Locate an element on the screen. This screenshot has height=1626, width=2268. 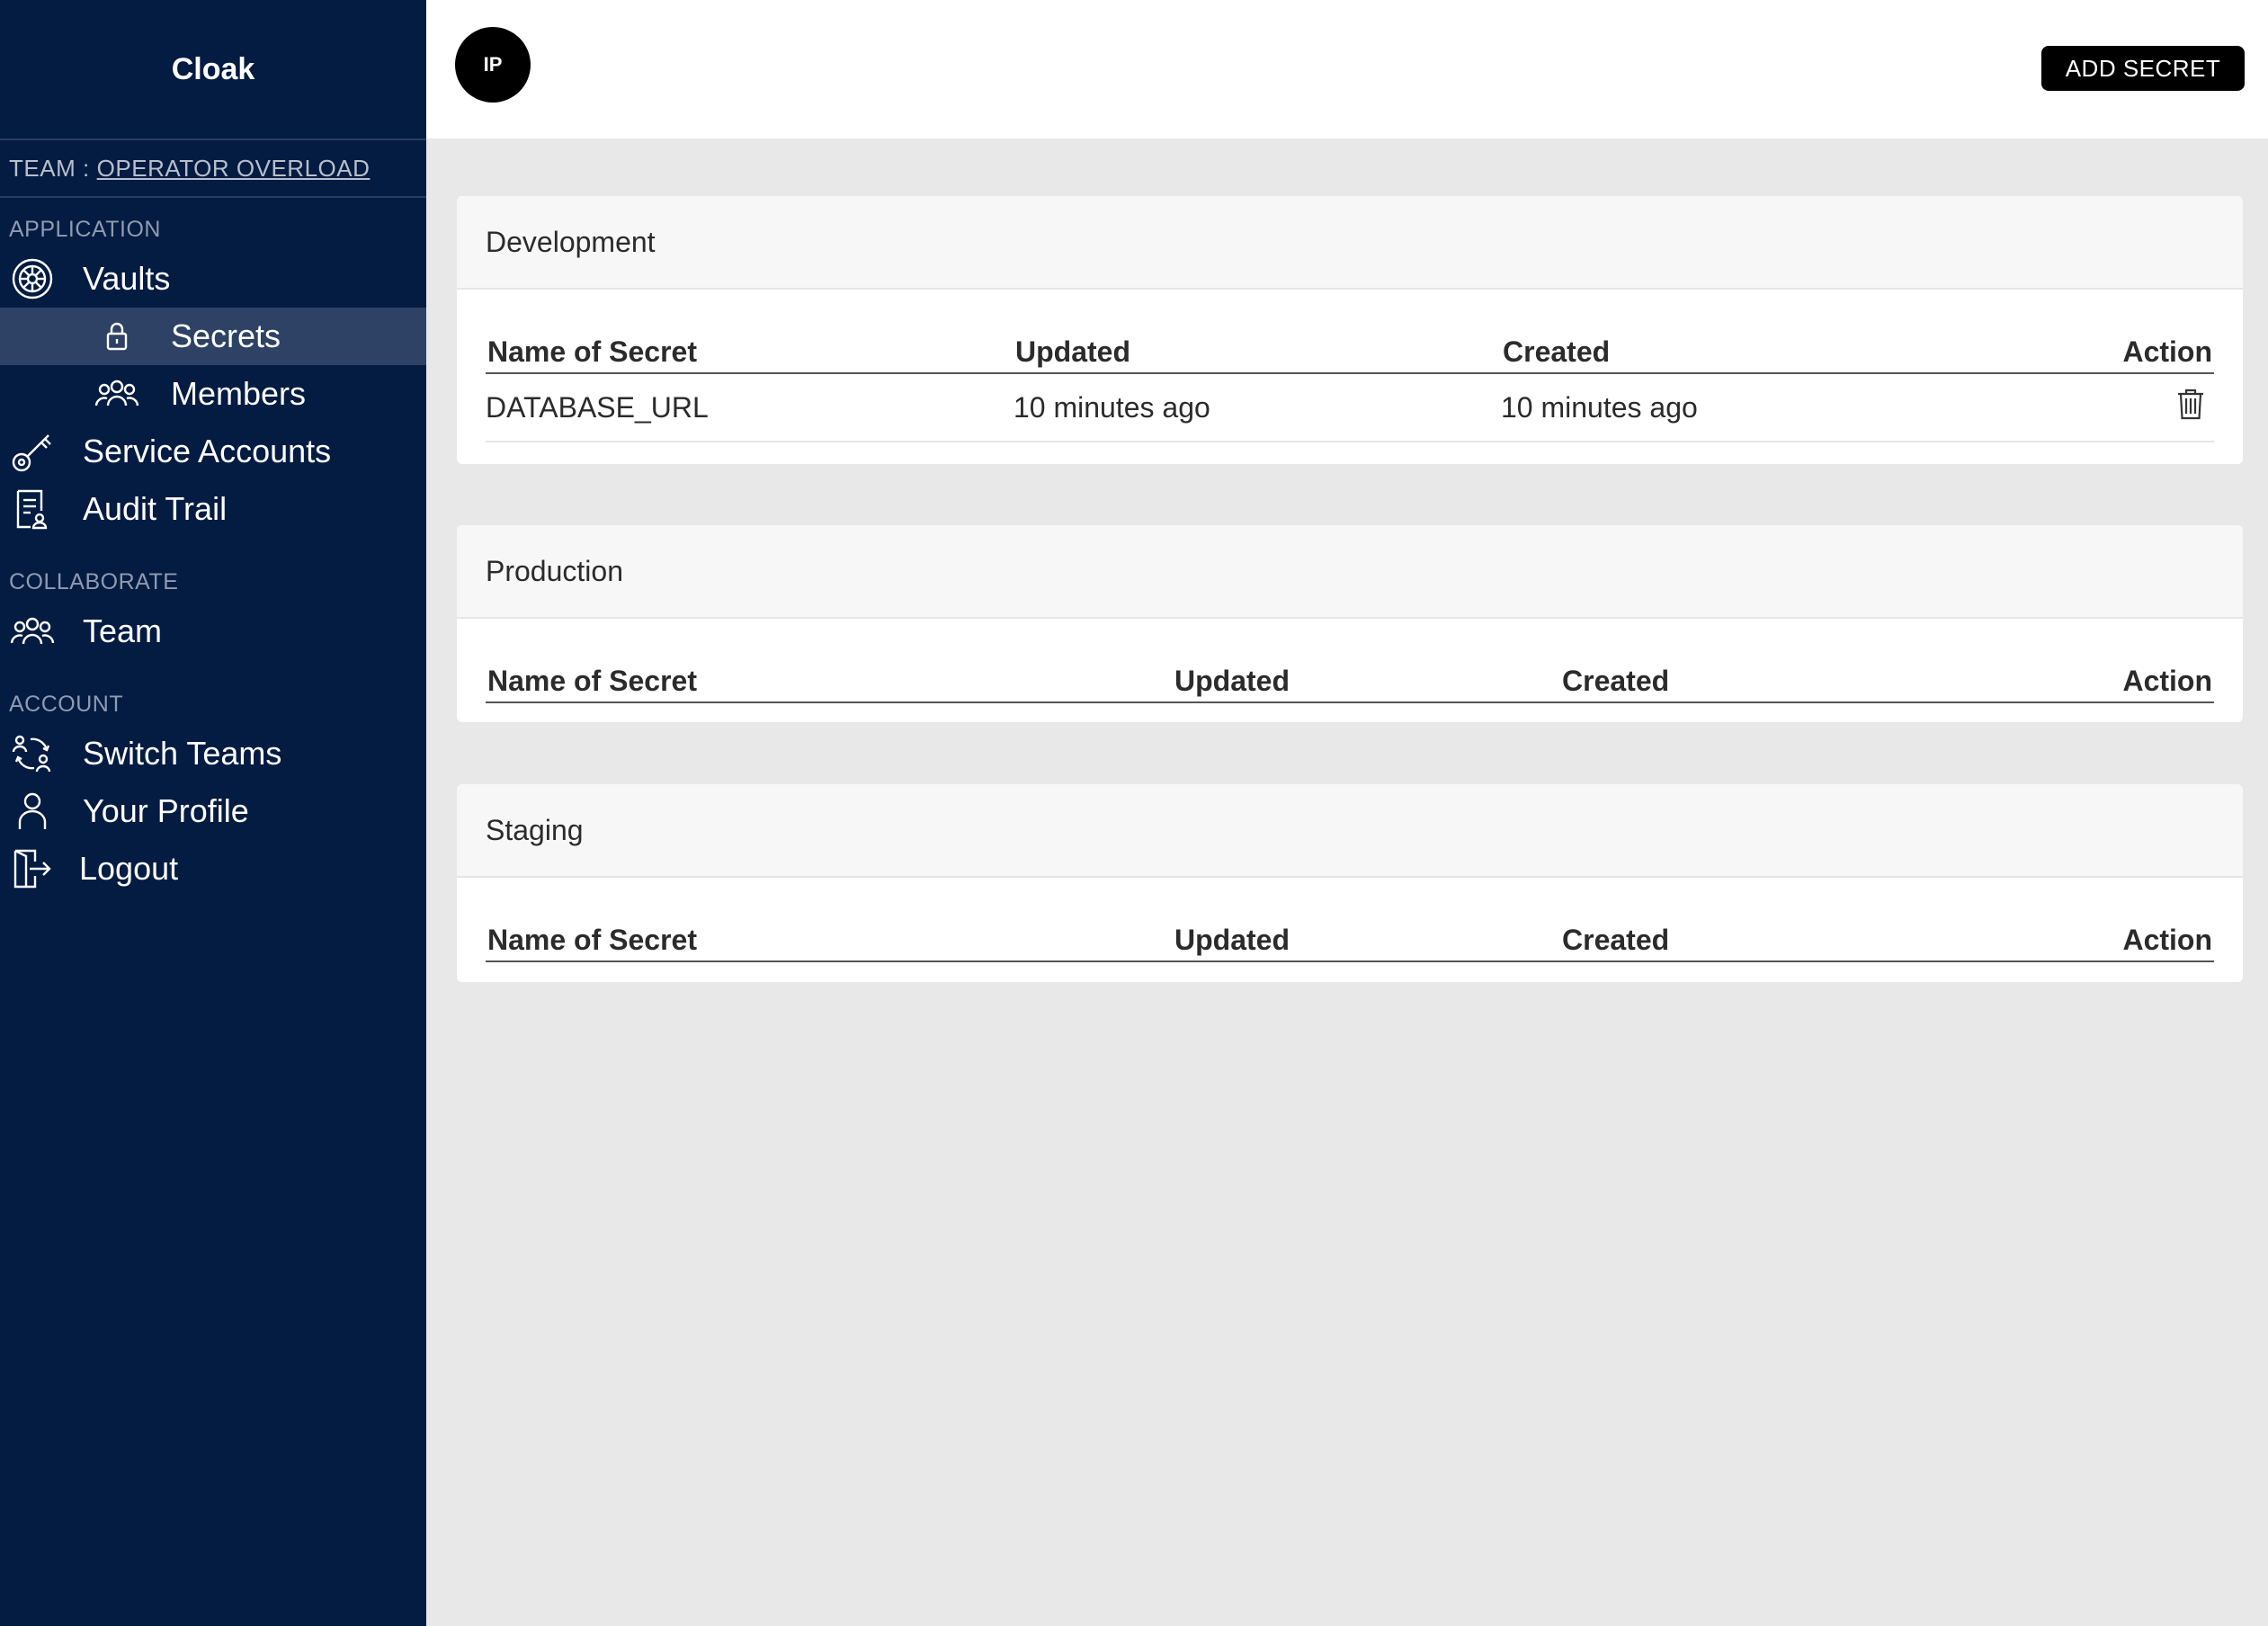
switch-teams-icon is located at coordinates (32, 754).